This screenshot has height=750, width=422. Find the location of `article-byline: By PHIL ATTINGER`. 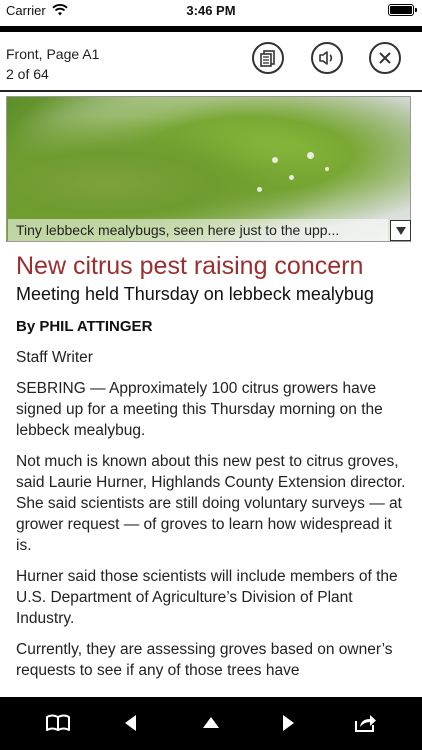

article-byline: By PHIL ATTINGER is located at coordinates (84, 326).